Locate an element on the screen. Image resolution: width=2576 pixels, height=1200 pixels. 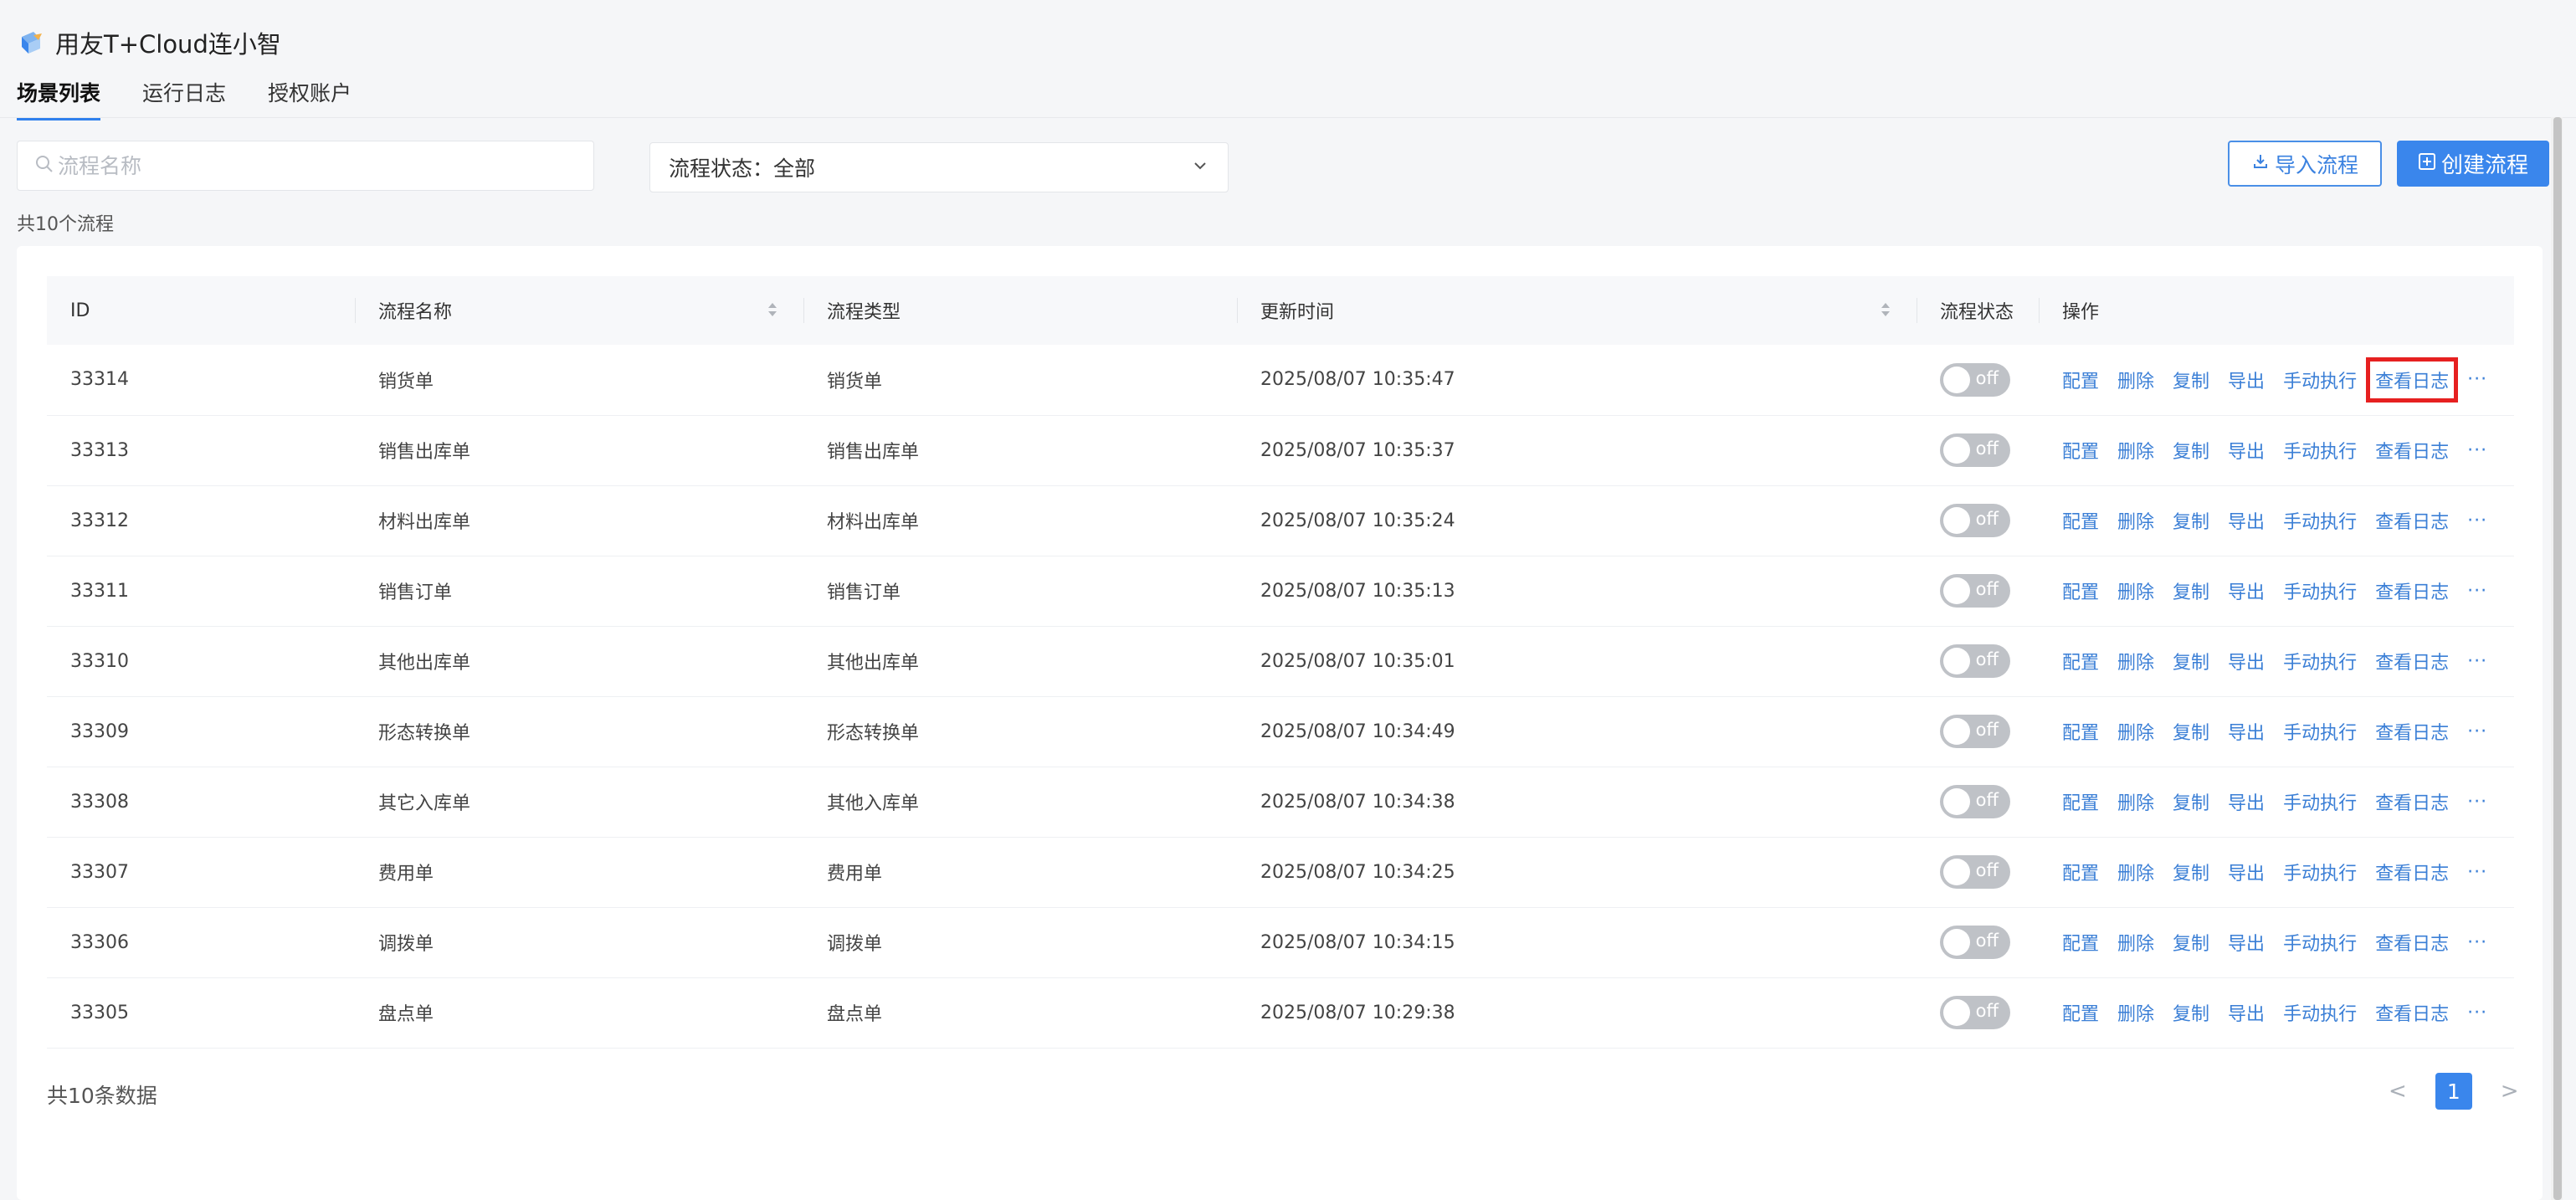
import-flow-button: 导入流程 is located at coordinates (2305, 164).